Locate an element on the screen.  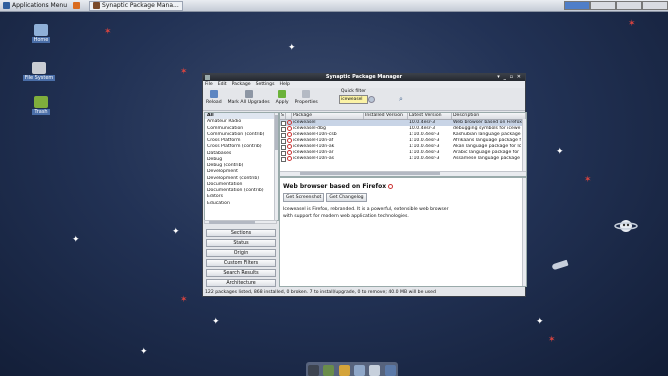
properties-icon is located at coordinates (306, 94).